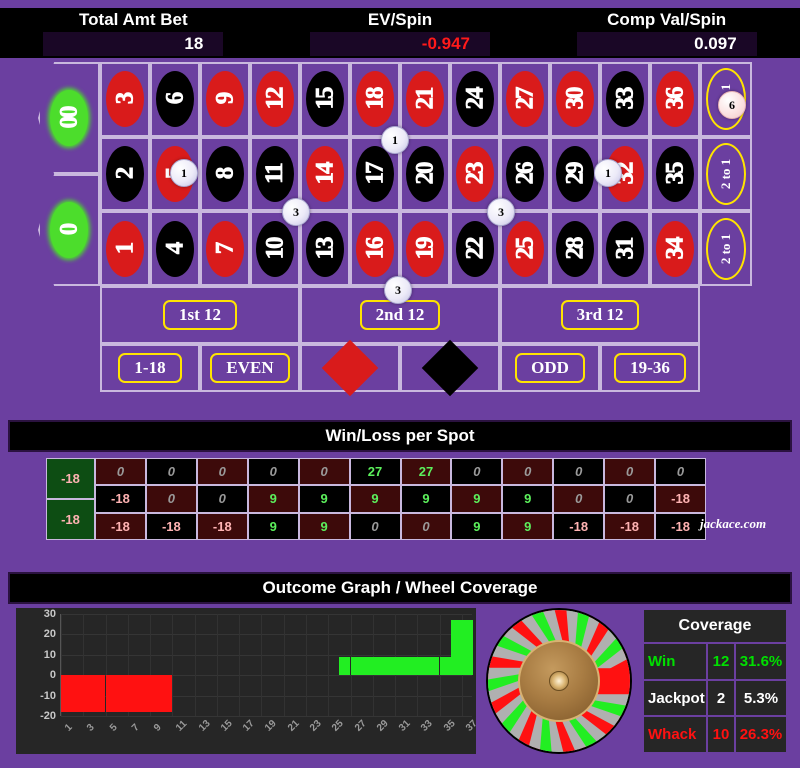 The height and width of the screenshot is (768, 800). What do you see at coordinates (293, 726) in the screenshot?
I see `chart-xtick-21: 21` at bounding box center [293, 726].